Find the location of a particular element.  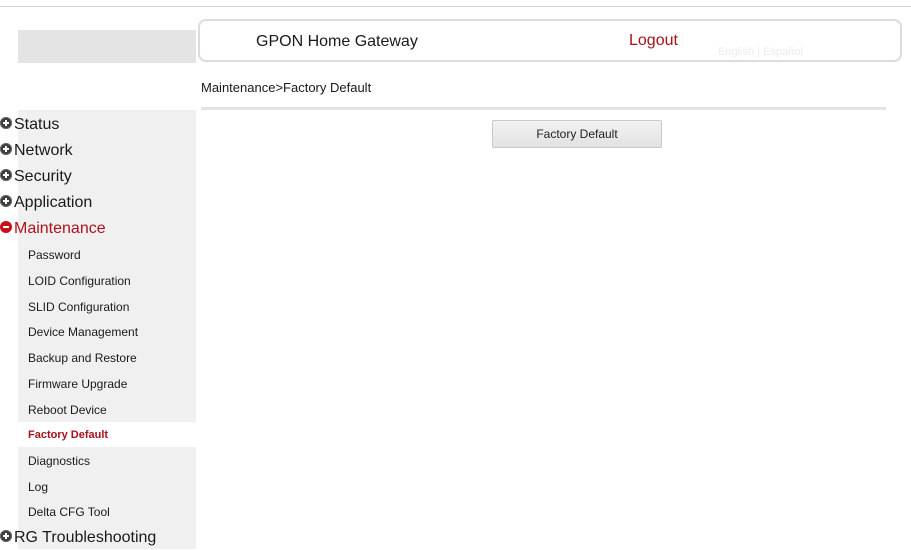

sidebar-item-reboot-device: Reboot Device is located at coordinates (107, 409).